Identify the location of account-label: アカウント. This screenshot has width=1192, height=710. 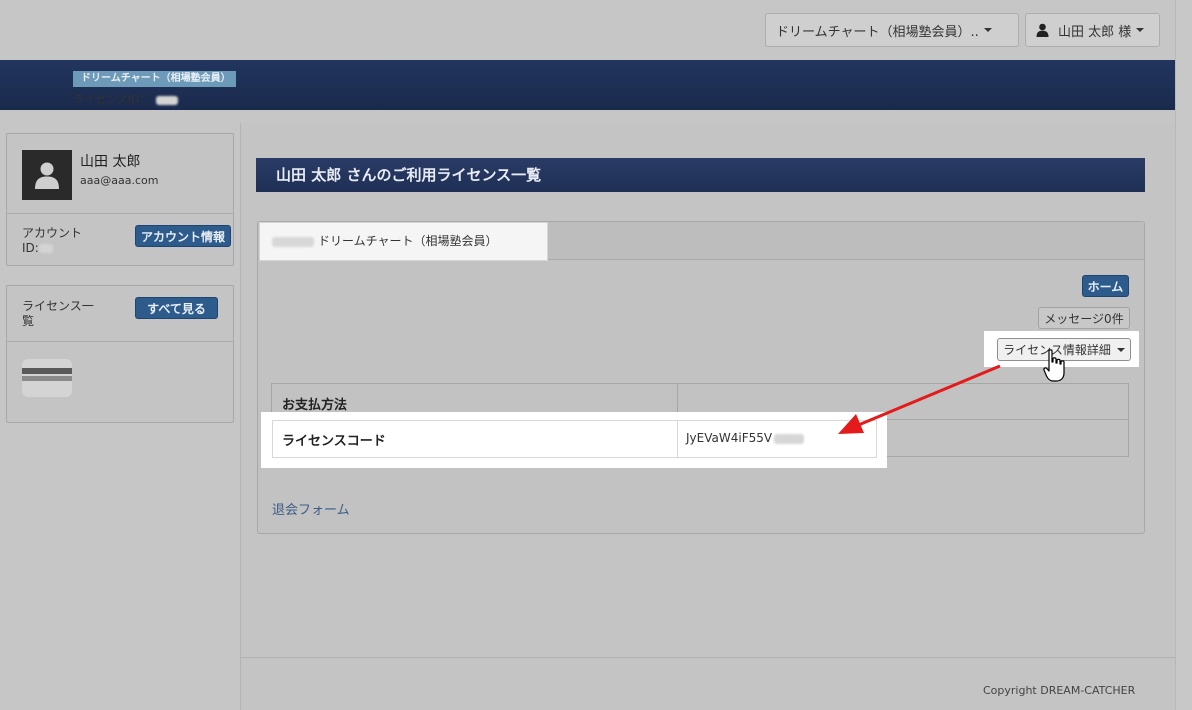
(52, 233).